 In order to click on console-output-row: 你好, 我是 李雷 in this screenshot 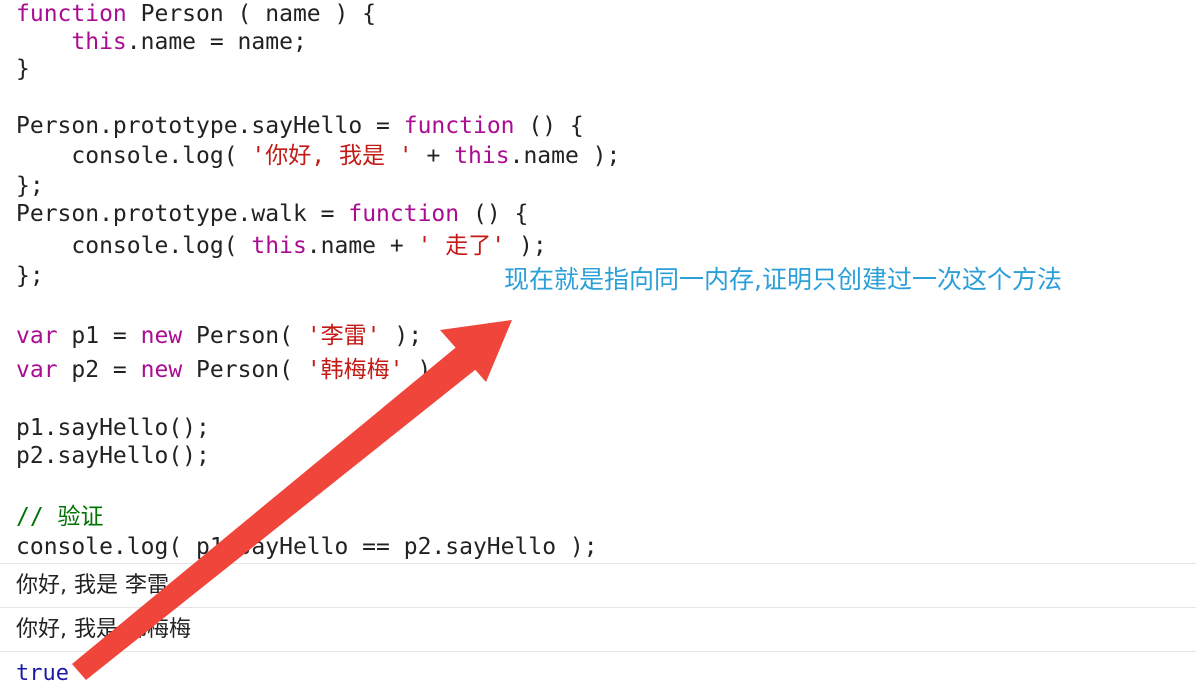, I will do `click(598, 585)`.